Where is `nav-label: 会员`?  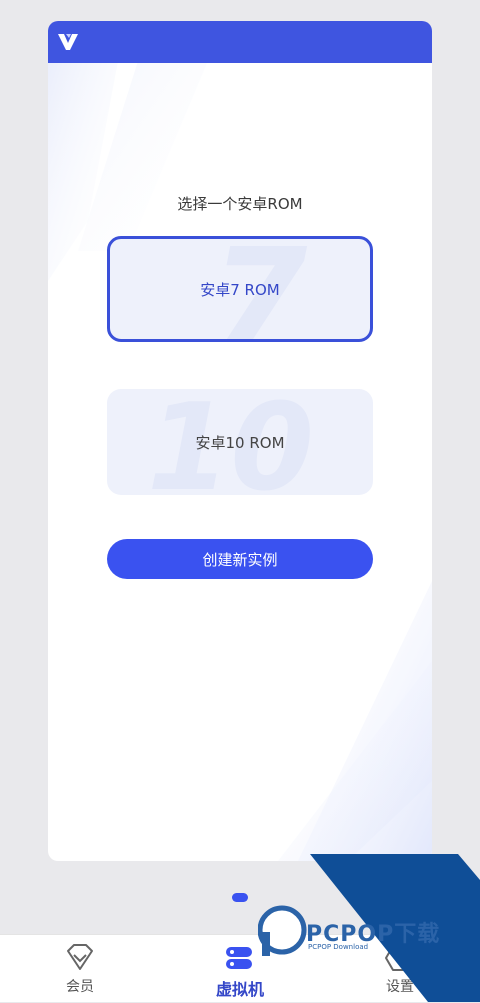 nav-label: 会员 is located at coordinates (80, 987).